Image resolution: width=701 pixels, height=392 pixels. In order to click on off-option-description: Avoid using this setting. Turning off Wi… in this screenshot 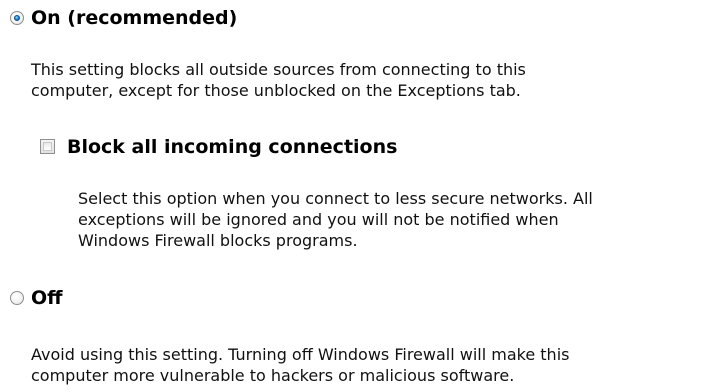, I will do `click(300, 365)`.